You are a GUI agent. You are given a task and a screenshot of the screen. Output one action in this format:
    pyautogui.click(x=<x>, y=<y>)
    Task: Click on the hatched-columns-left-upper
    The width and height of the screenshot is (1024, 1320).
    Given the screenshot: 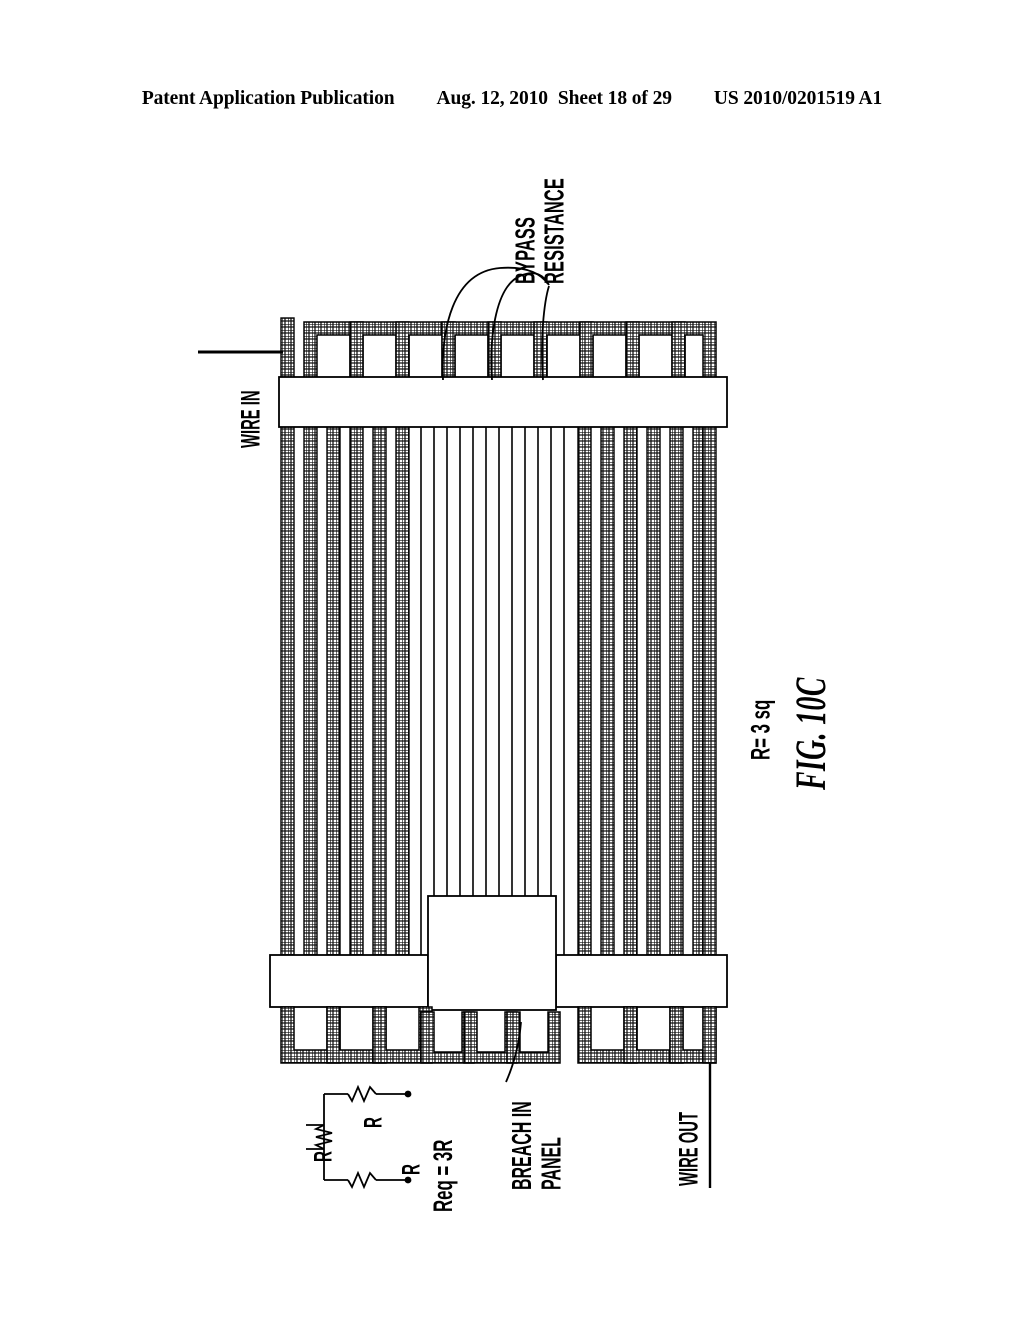 What is the action you would take?
    pyautogui.click(x=345, y=691)
    